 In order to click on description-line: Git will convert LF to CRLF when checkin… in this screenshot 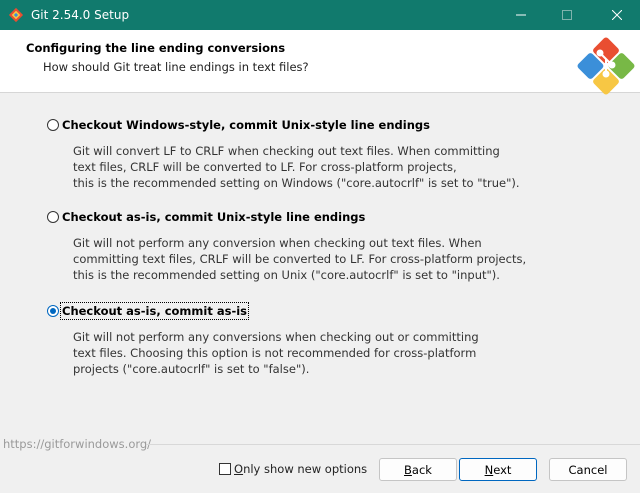, I will do `click(286, 151)`.